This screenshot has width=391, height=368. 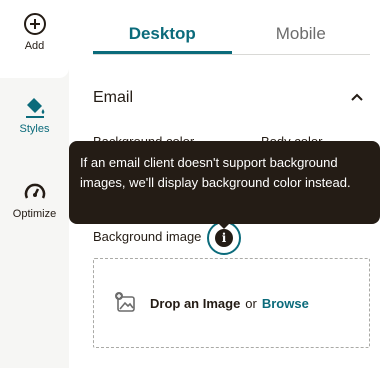 What do you see at coordinates (224, 238) in the screenshot?
I see `info-icon: i` at bounding box center [224, 238].